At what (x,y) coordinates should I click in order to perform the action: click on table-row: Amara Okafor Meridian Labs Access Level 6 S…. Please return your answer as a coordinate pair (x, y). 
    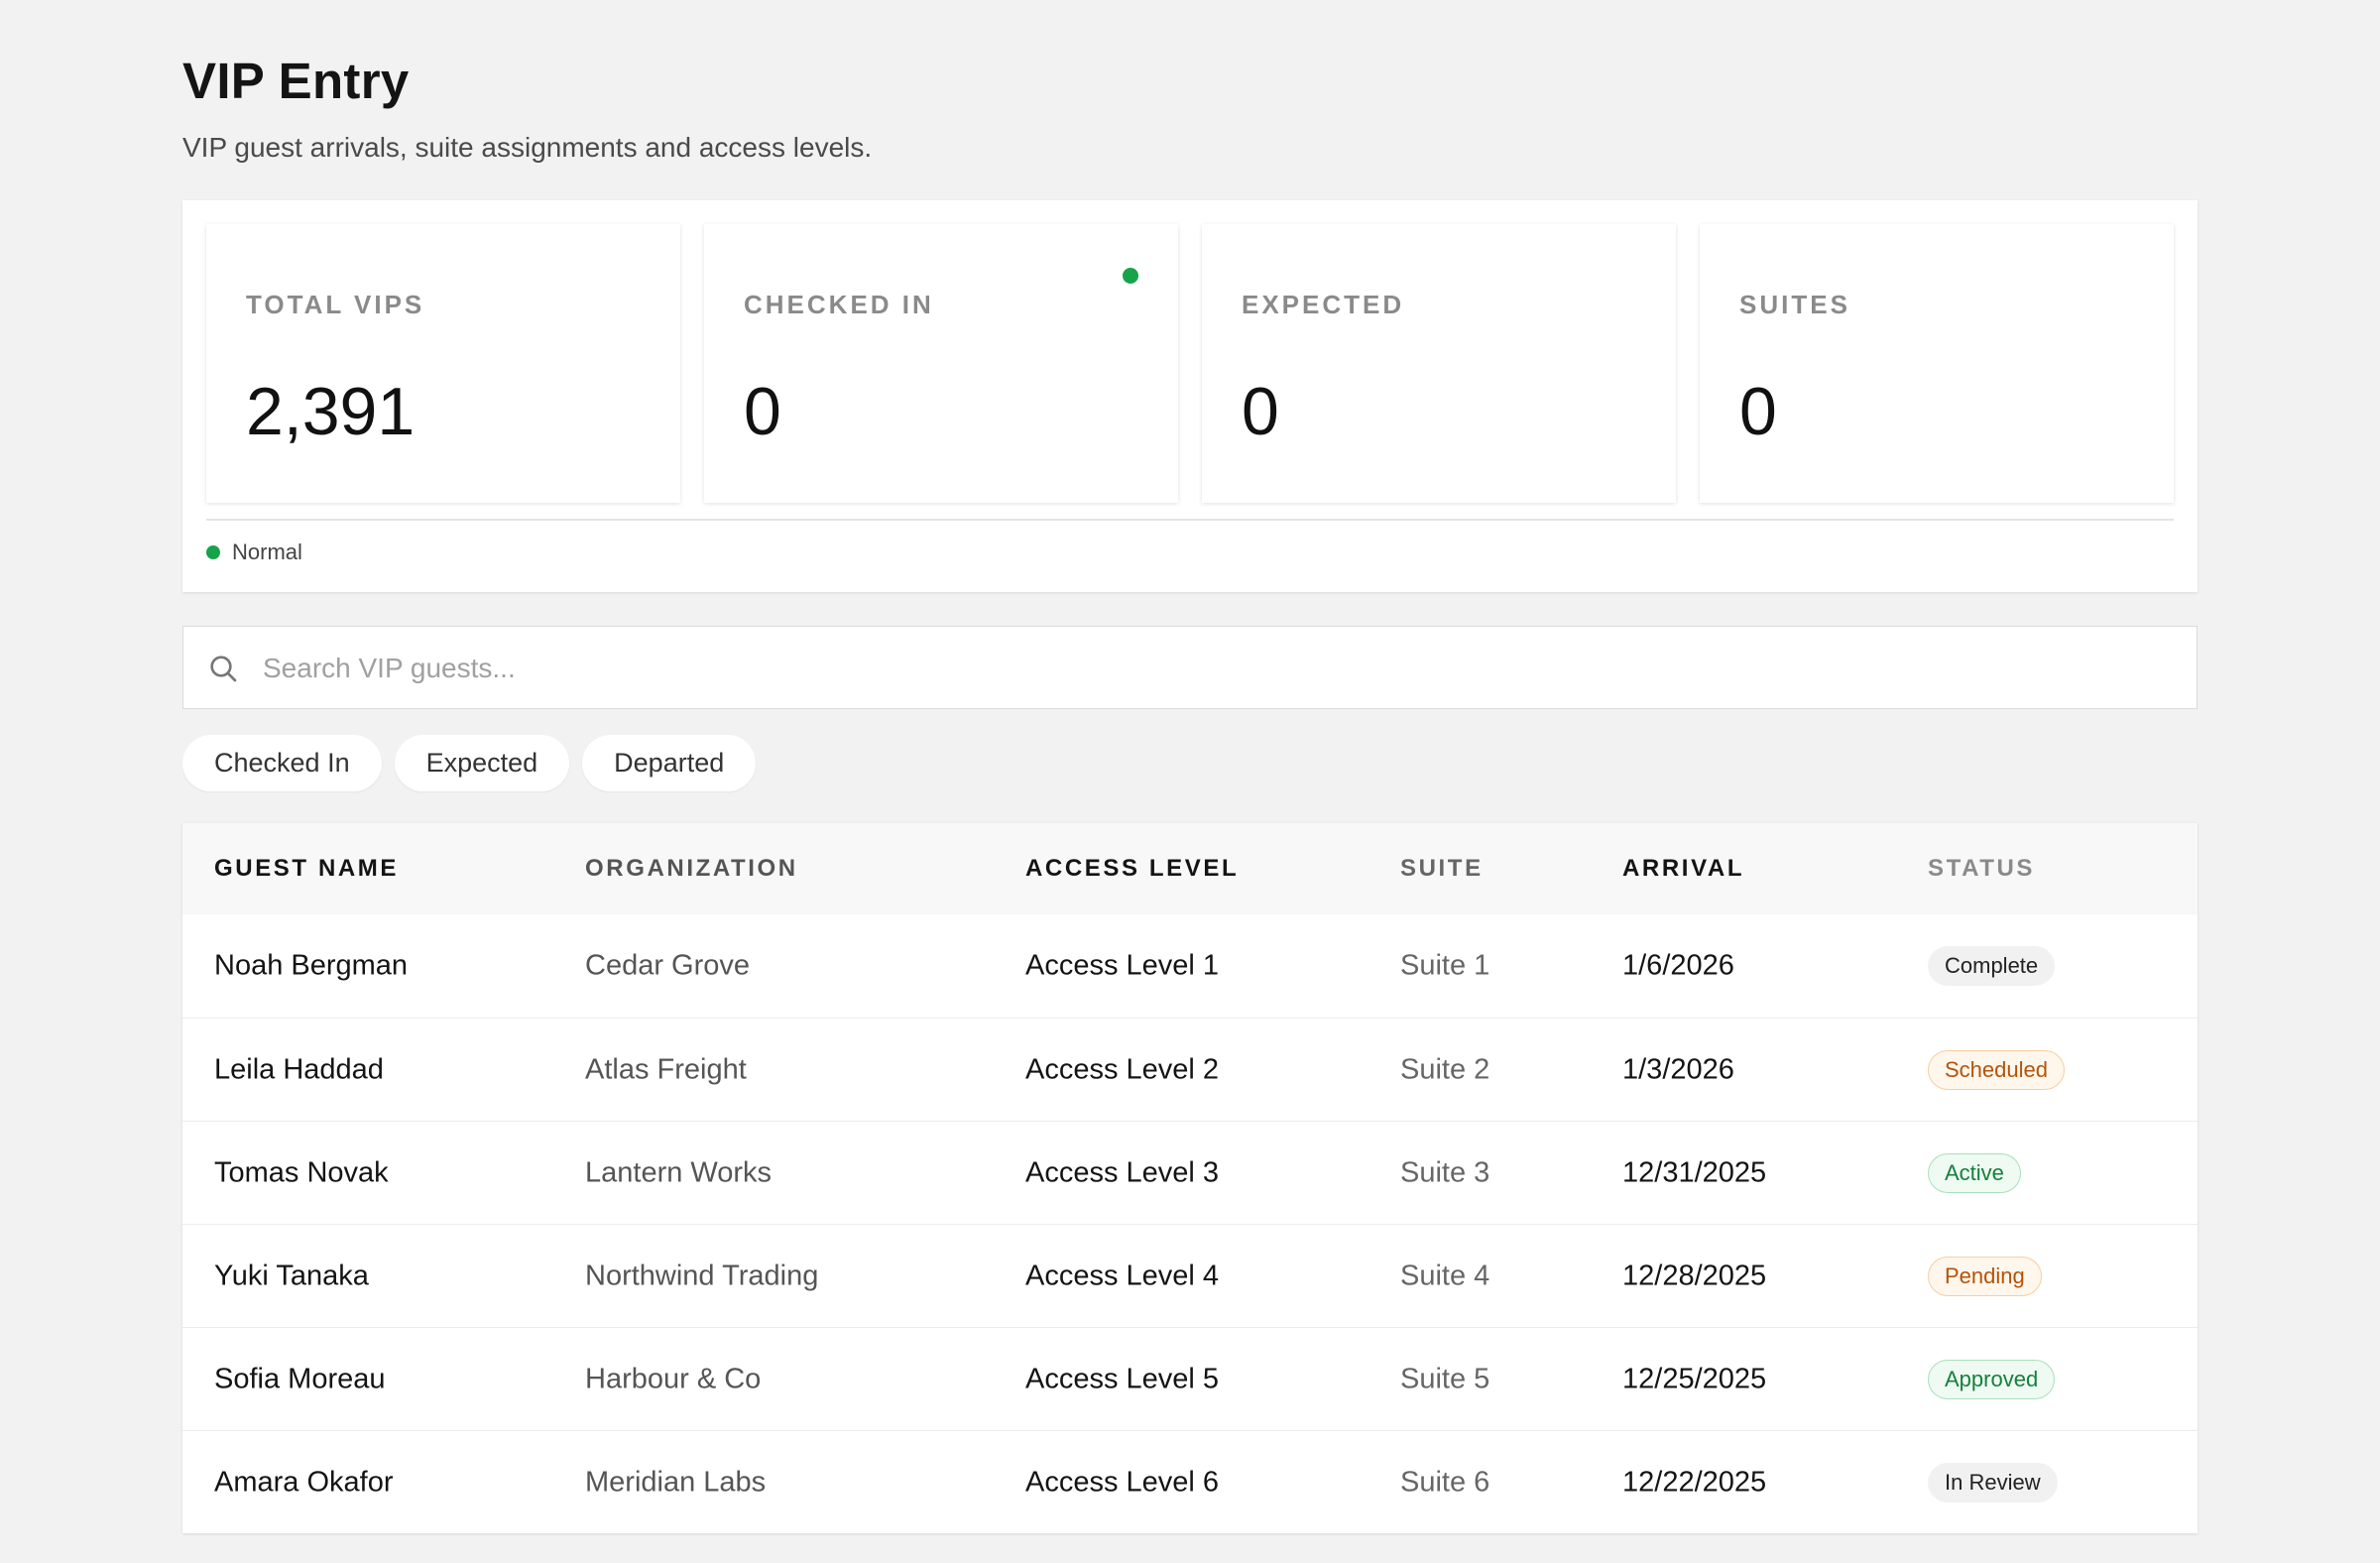
    Looking at the image, I should click on (1190, 1481).